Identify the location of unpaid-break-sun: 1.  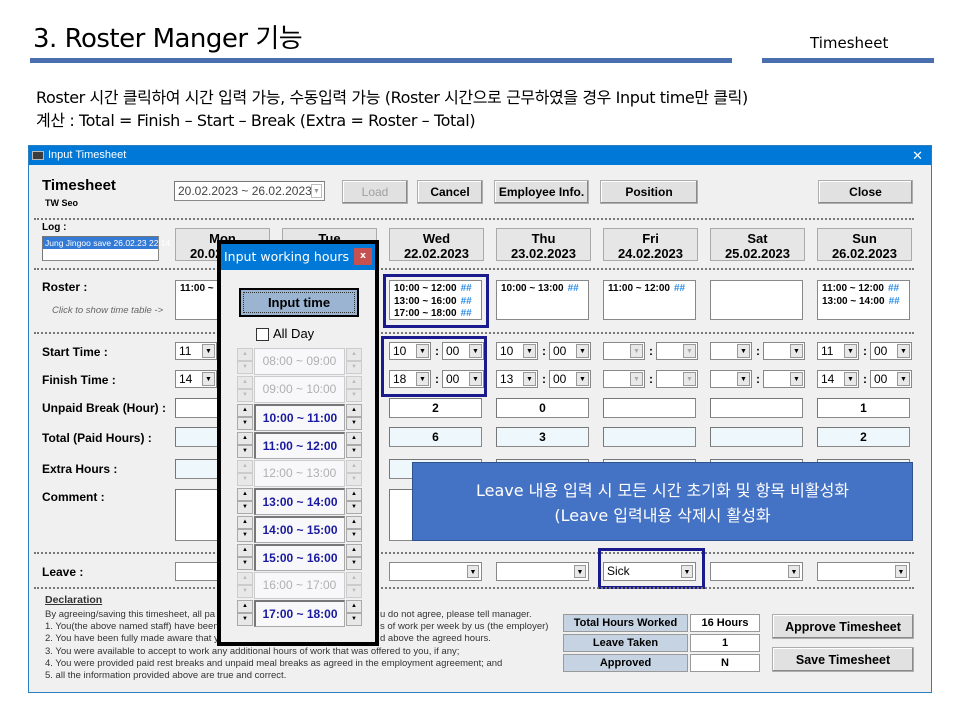
(863, 408).